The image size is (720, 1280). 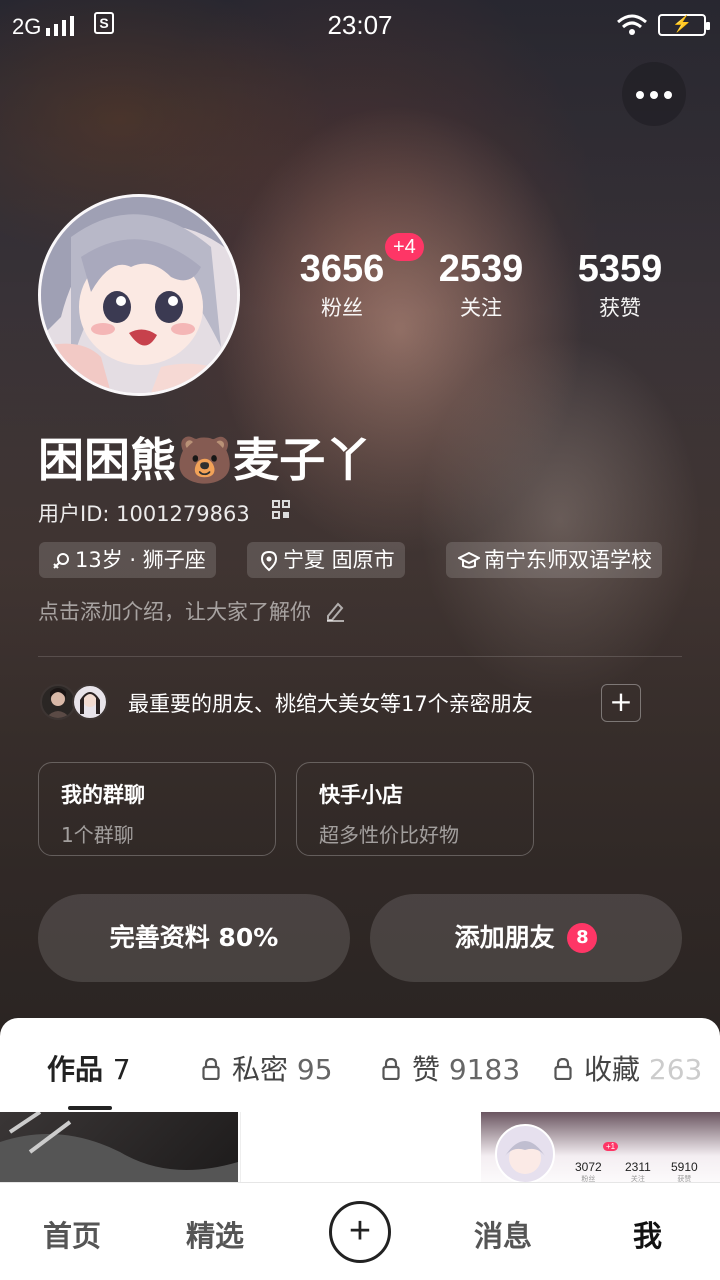 I want to click on create-post-button: +, so click(x=360, y=1232).